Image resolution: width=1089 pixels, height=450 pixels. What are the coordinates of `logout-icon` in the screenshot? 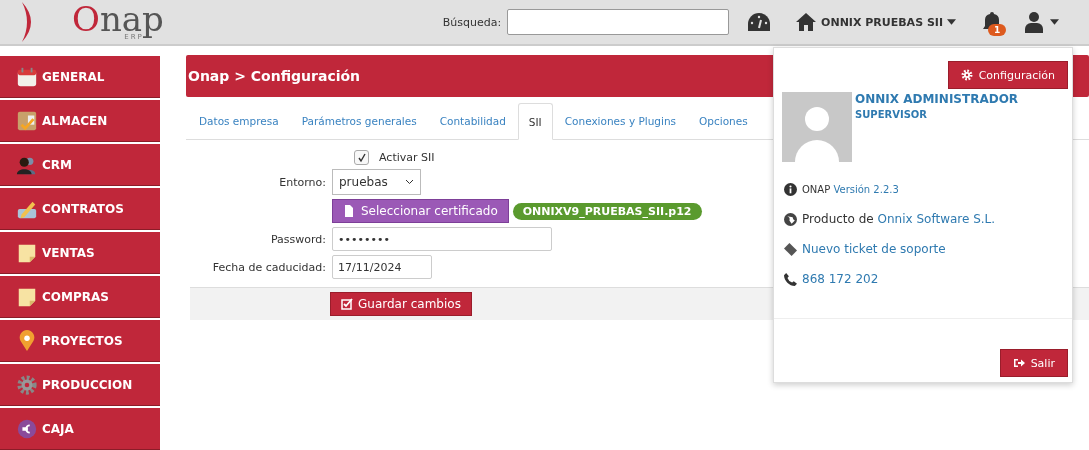 It's located at (1018, 363).